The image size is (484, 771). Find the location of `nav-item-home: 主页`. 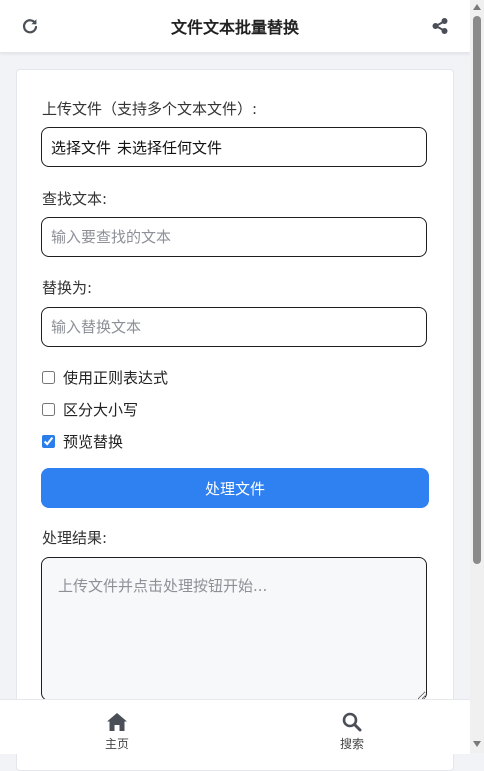

nav-item-home: 主页 is located at coordinates (117, 732).